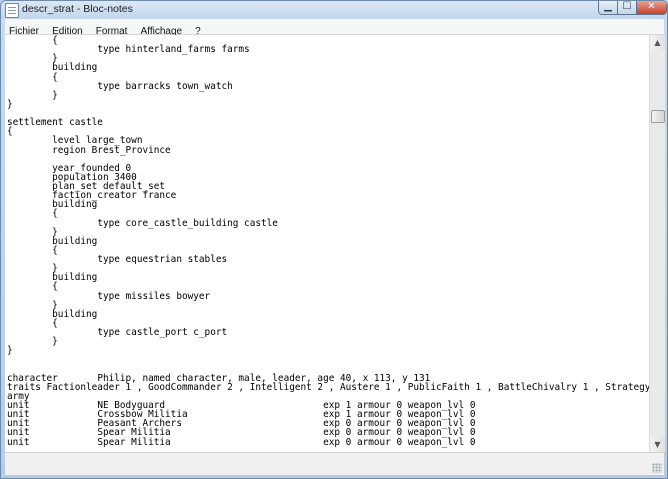  What do you see at coordinates (12, 10) in the screenshot?
I see `notepad-icon` at bounding box center [12, 10].